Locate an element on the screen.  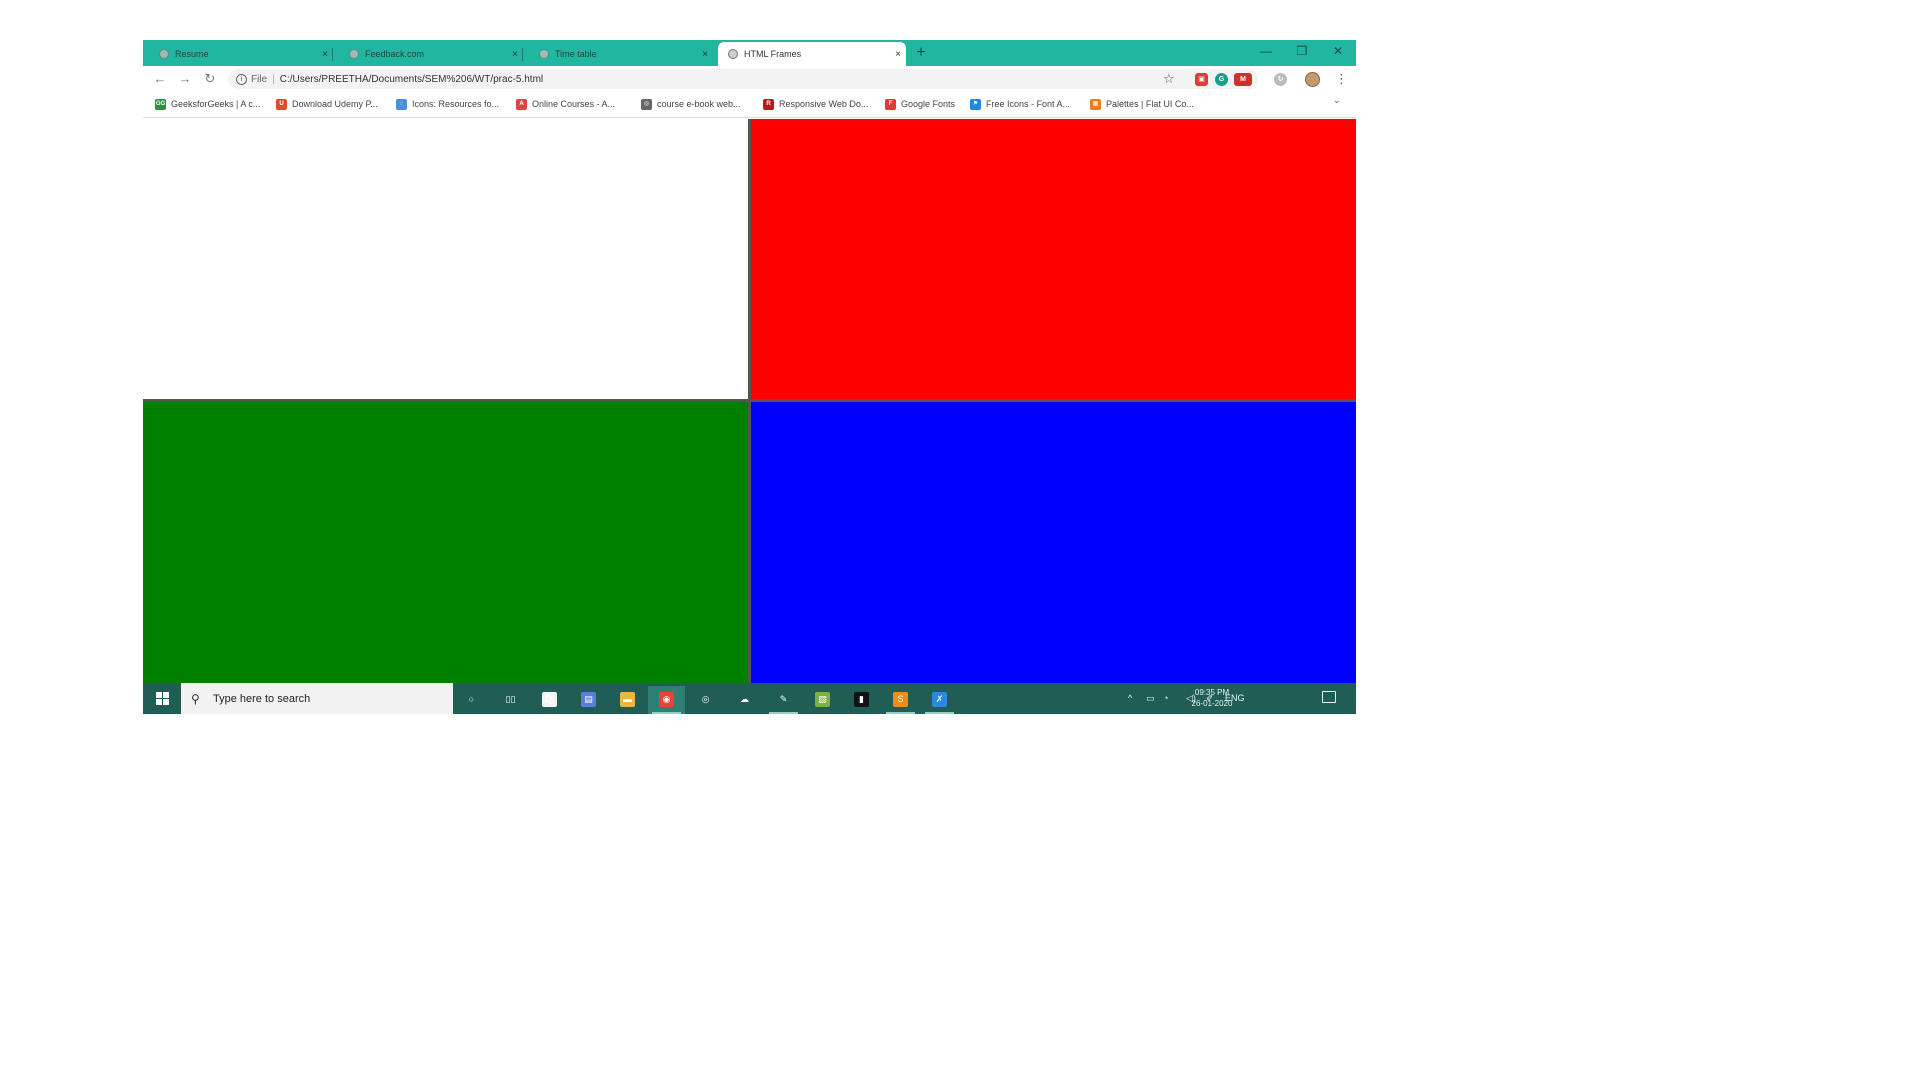
taskbar-app: ○ is located at coordinates (471, 700).